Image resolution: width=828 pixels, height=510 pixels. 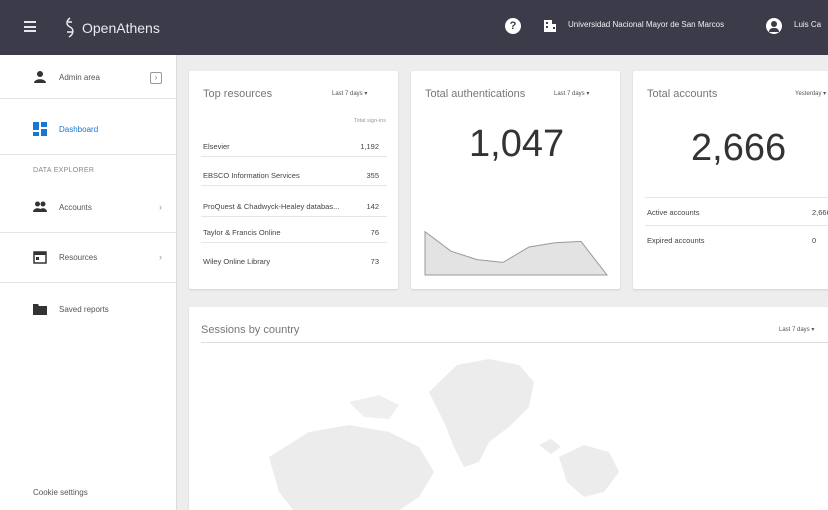 I want to click on openathens-logo-icon, so click(x=70, y=27).